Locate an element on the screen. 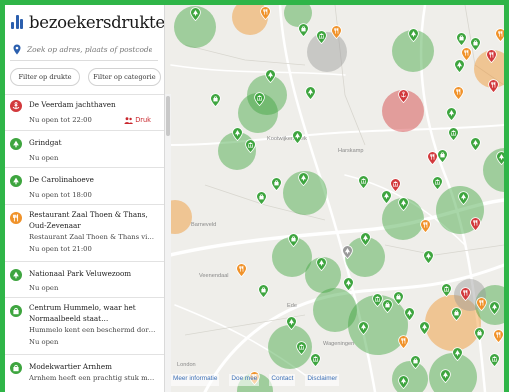 Image resolution: width=509 pixels, height=392 pixels. filter-crowd-button: Filter op drukte is located at coordinates (45, 77).